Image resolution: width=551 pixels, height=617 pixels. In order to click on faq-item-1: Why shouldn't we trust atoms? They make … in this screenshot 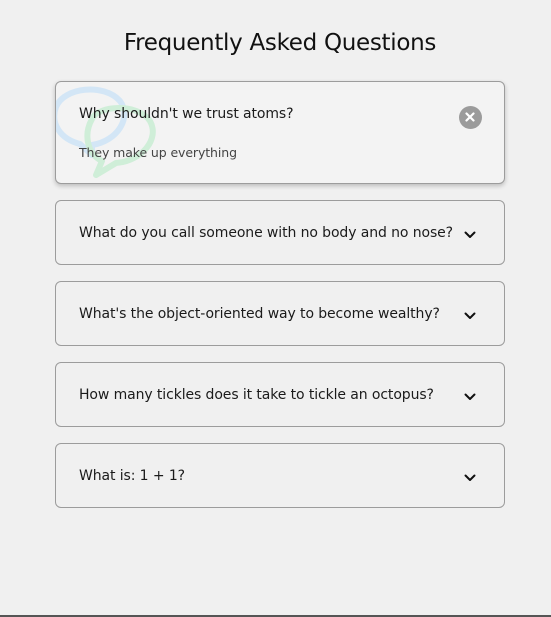, I will do `click(280, 132)`.